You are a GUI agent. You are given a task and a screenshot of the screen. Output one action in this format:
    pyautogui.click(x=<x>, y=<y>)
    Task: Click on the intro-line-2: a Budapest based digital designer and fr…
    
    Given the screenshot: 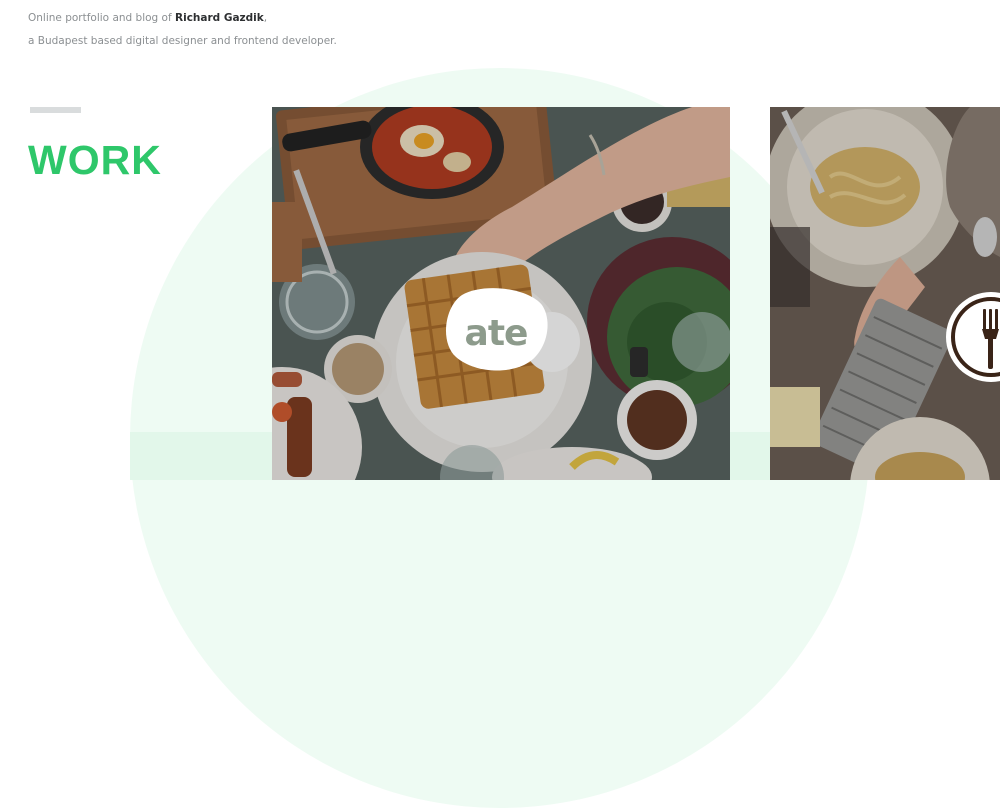 What is the action you would take?
    pyautogui.click(x=182, y=41)
    